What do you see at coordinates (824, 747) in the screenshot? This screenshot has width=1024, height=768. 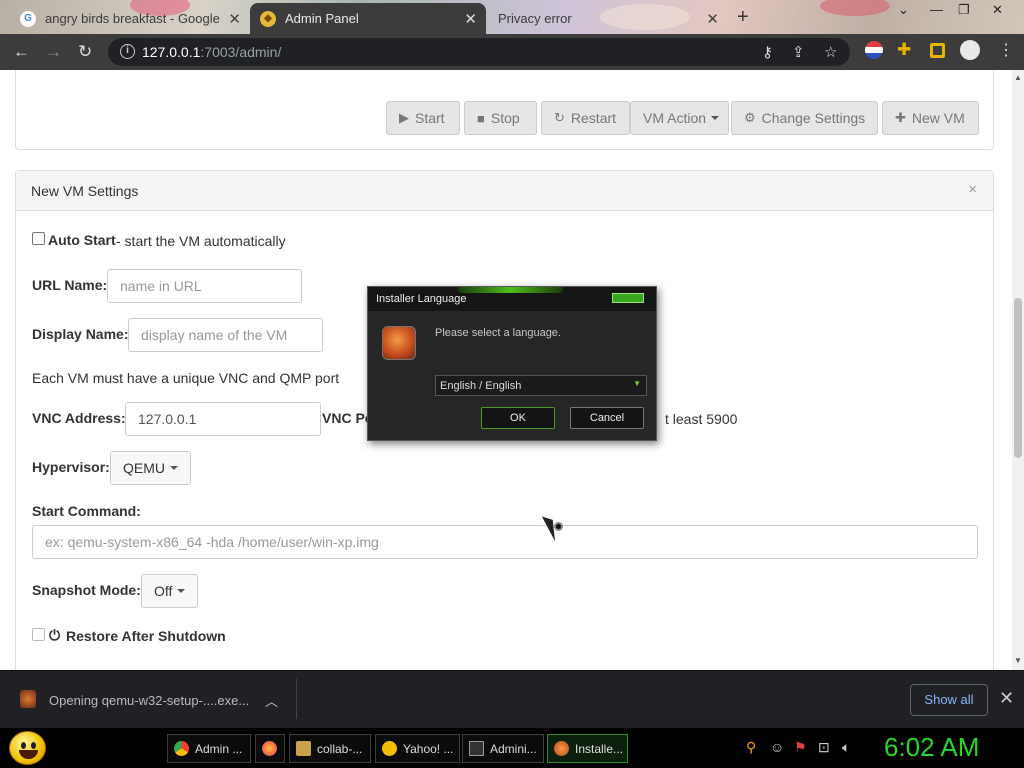 I see `network-icon: ⊡` at bounding box center [824, 747].